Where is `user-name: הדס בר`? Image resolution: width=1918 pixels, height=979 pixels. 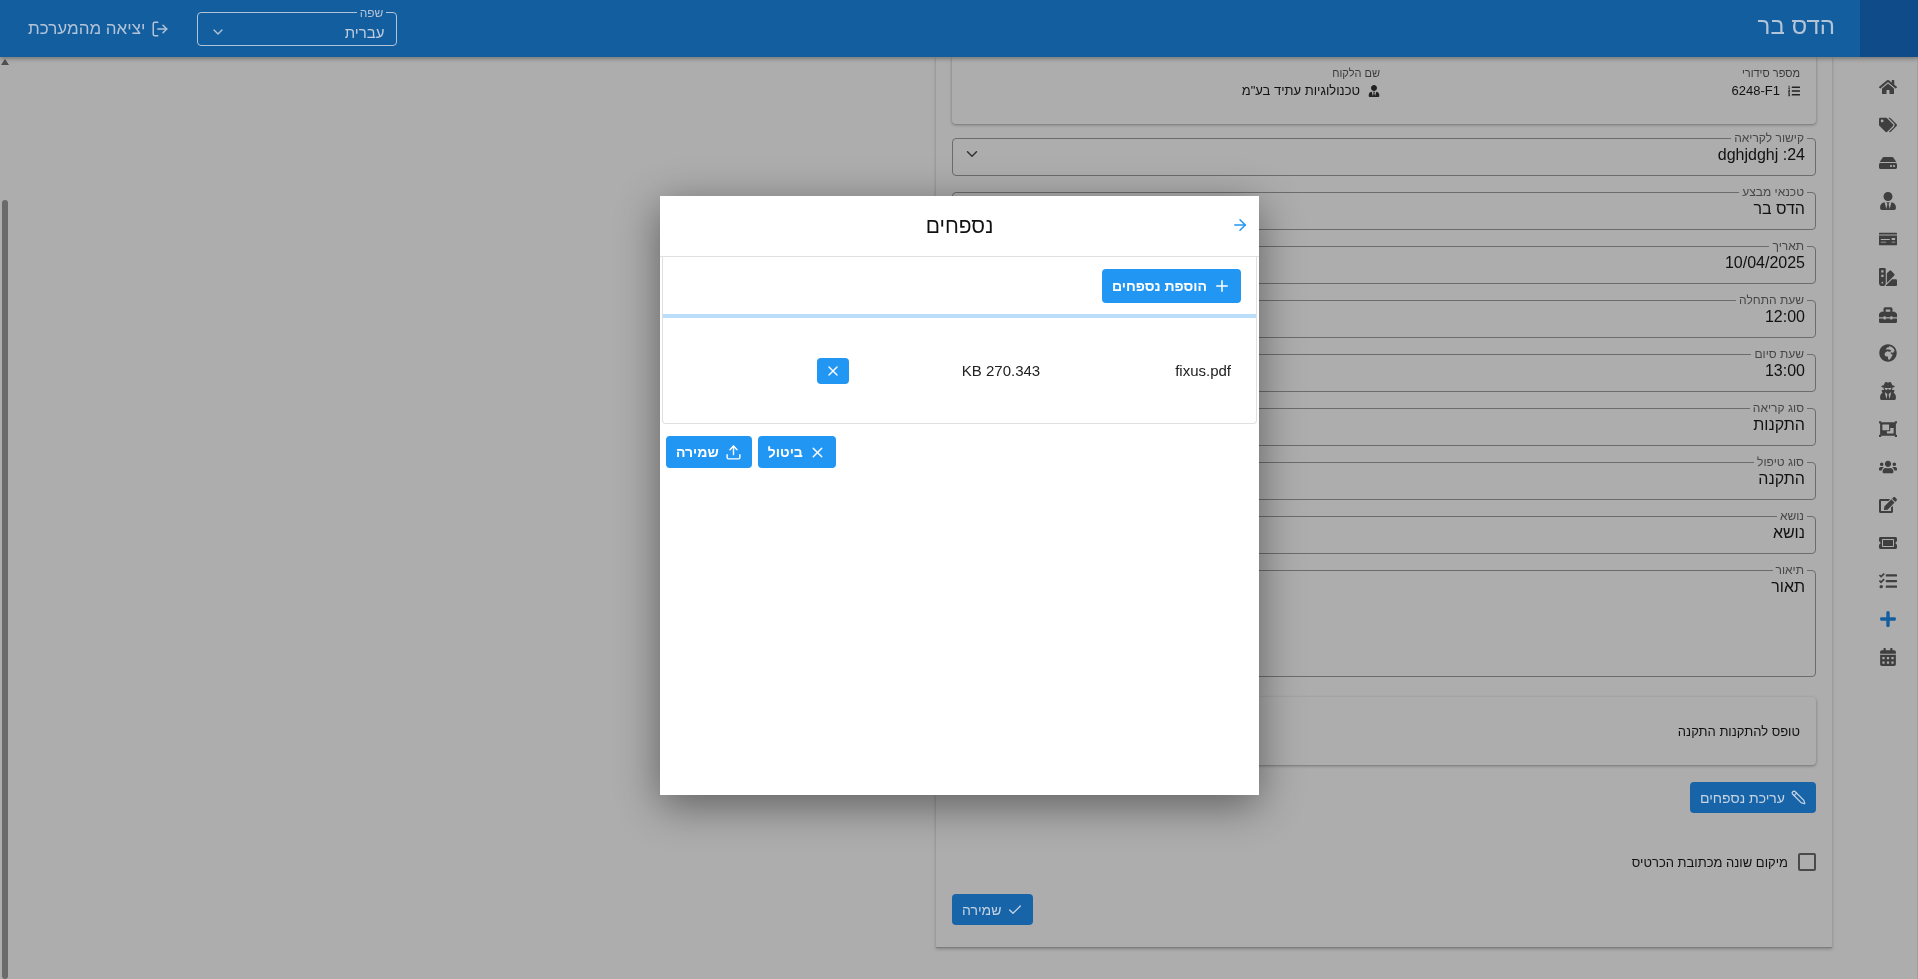 user-name: הדס בר is located at coordinates (1796, 26).